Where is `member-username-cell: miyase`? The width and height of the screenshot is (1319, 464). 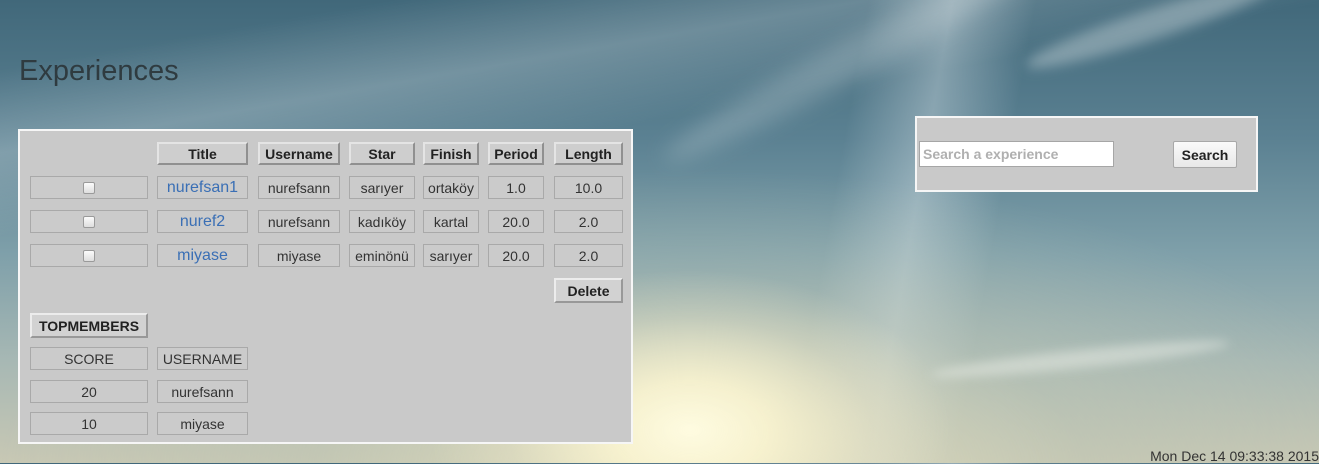 member-username-cell: miyase is located at coordinates (202, 423).